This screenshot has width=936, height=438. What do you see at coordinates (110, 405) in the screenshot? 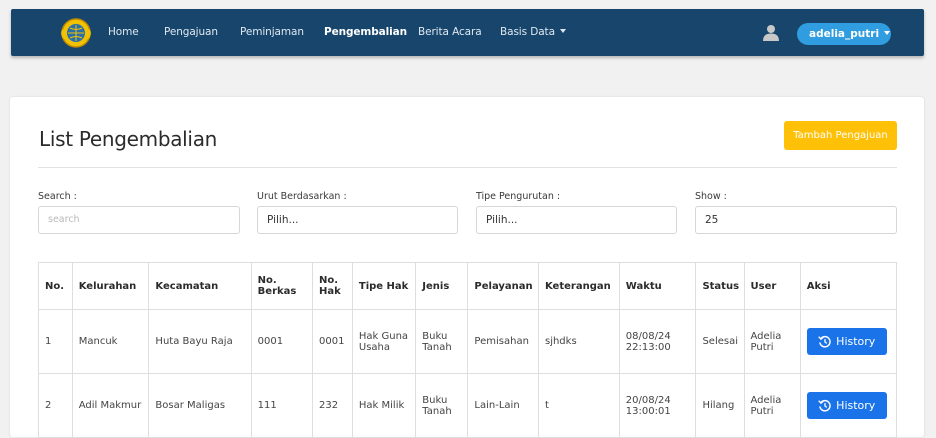
I see `cell-kelurahan: Adil Makmur` at bounding box center [110, 405].